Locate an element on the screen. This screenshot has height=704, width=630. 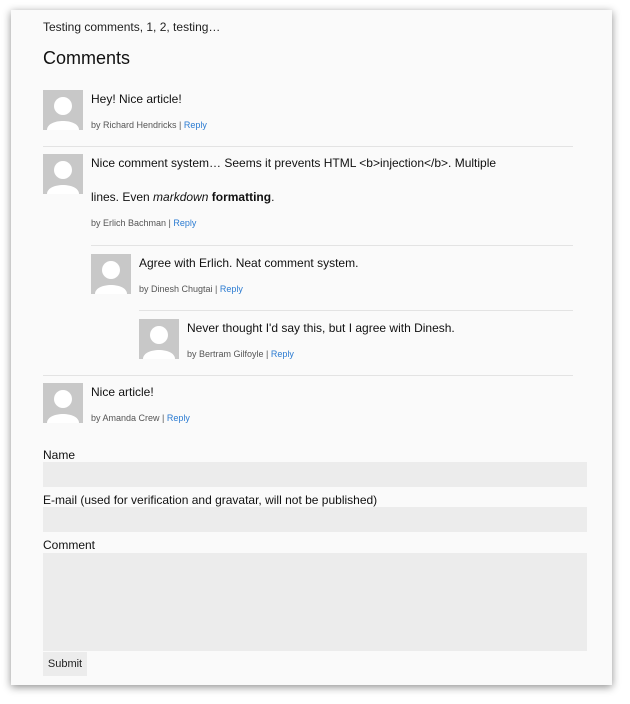
comment-author: by Dinesh Chugtai is located at coordinates (176, 289).